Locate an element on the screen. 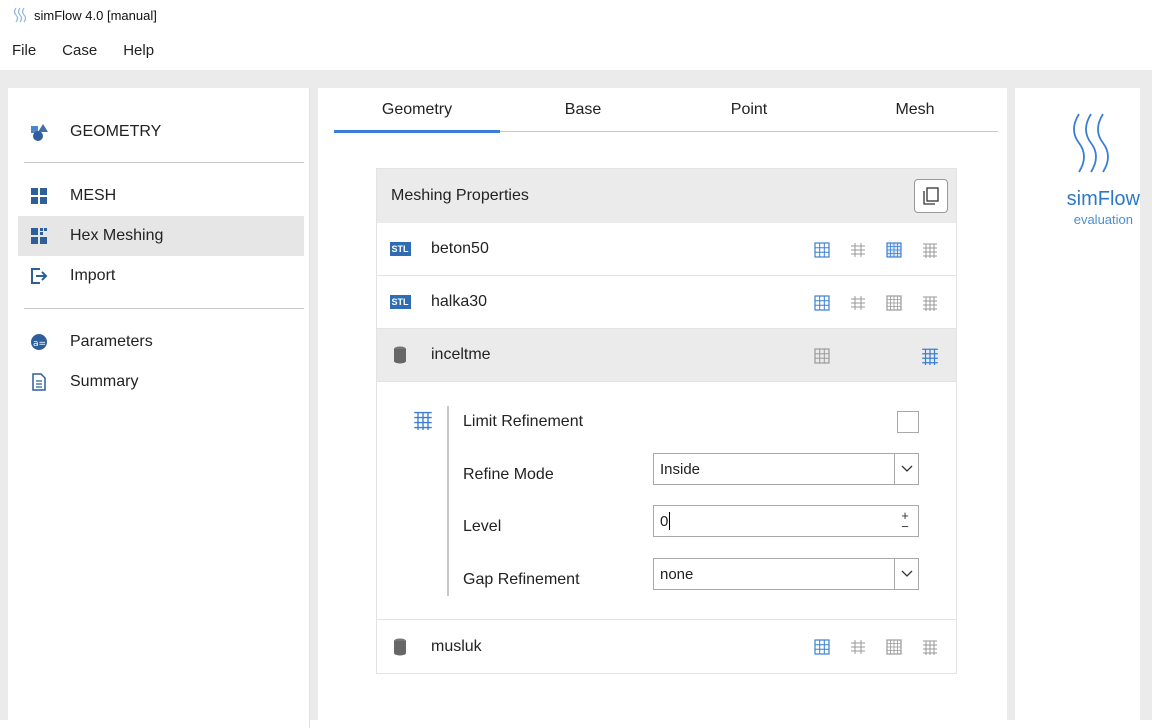 The width and height of the screenshot is (1152, 728). geometry-name: inceltme is located at coordinates (461, 354).